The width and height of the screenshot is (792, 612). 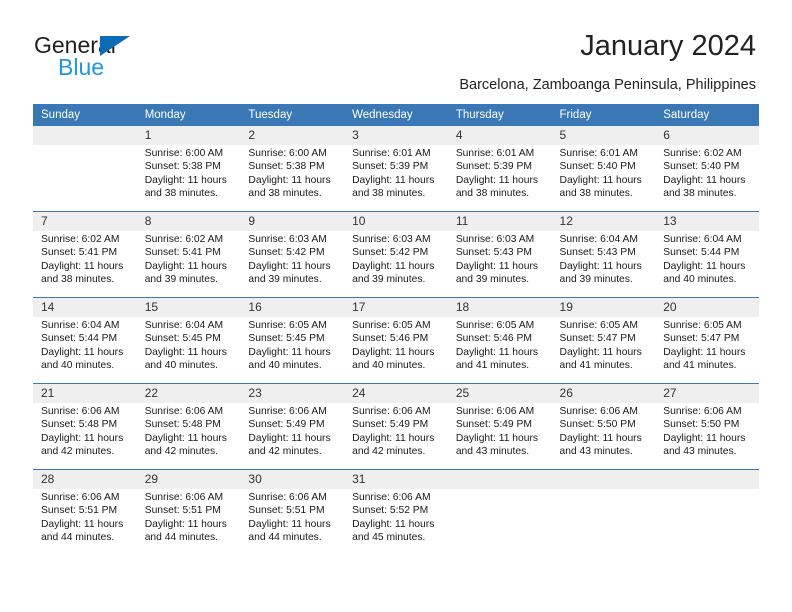 What do you see at coordinates (603, 135) in the screenshot?
I see `day-number: 5` at bounding box center [603, 135].